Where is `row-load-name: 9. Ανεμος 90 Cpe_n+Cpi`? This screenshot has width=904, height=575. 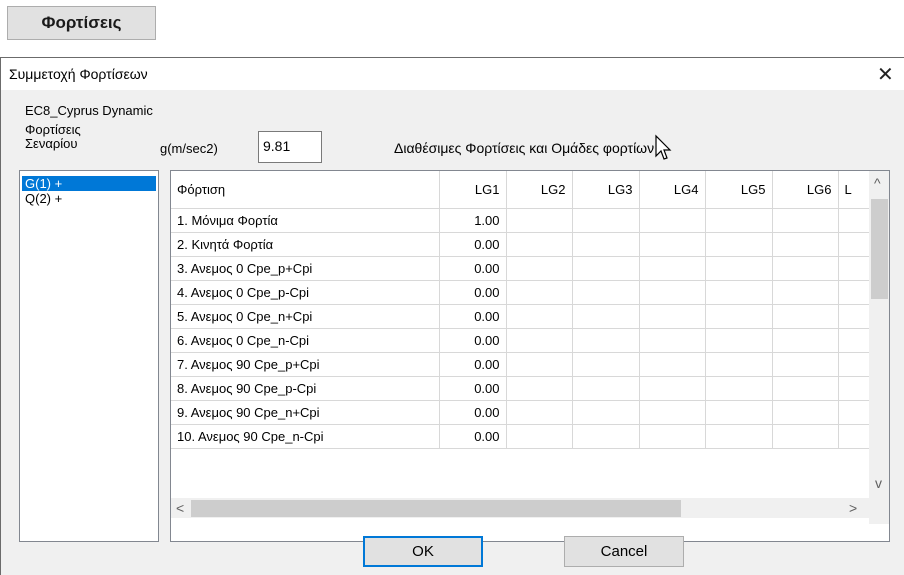
row-load-name: 9. Ανεμος 90 Cpe_n+Cpi is located at coordinates (305, 412).